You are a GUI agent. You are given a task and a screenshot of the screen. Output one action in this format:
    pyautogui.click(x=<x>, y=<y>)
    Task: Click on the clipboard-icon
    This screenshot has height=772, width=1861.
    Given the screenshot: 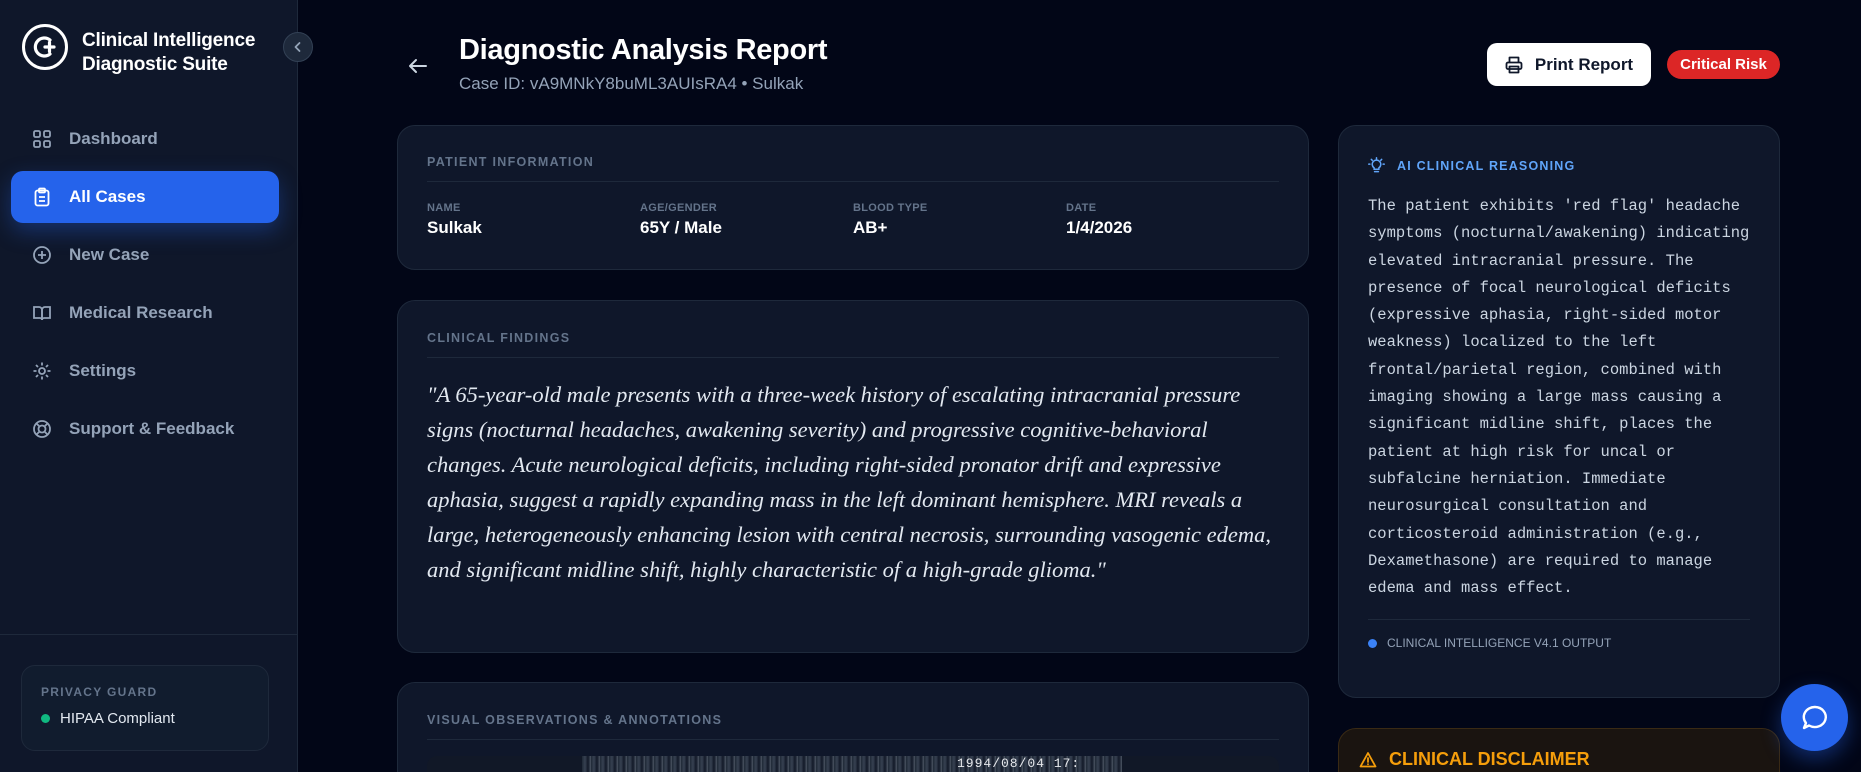 What is the action you would take?
    pyautogui.click(x=42, y=197)
    